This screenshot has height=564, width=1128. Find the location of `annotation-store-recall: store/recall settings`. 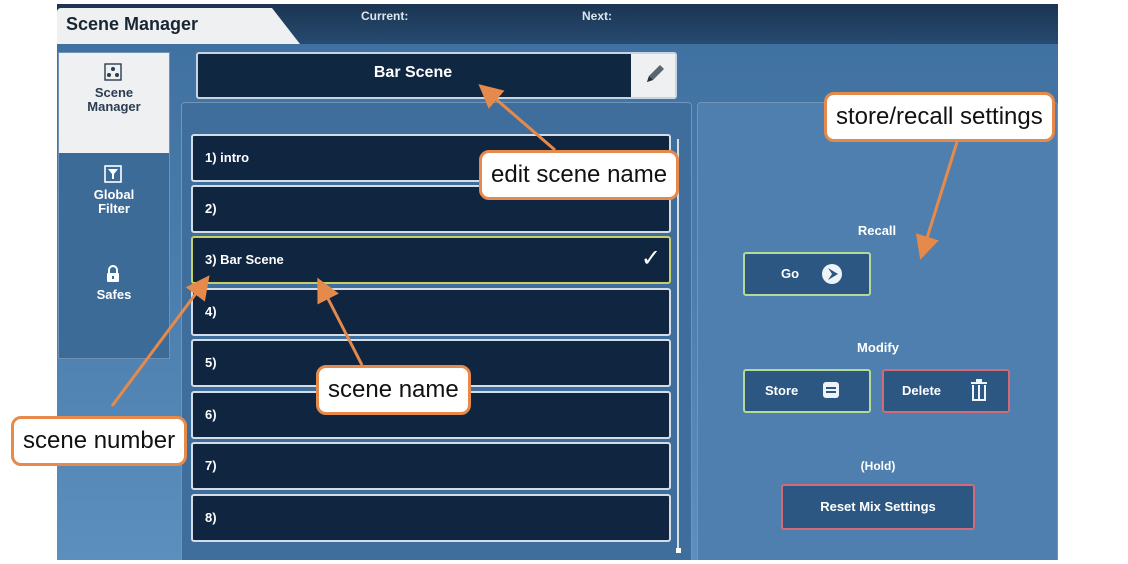

annotation-store-recall: store/recall settings is located at coordinates (939, 117).